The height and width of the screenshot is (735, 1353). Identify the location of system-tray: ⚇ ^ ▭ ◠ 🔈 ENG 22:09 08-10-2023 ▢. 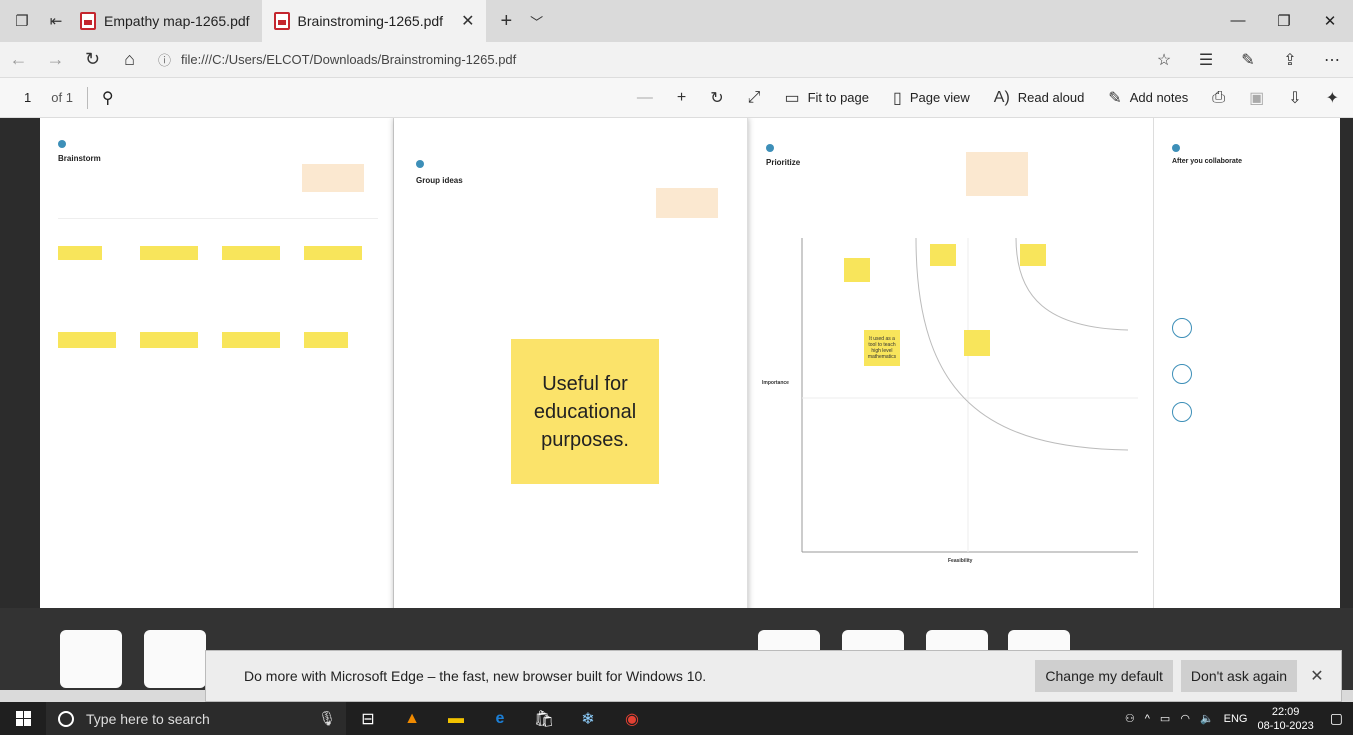
(1234, 719).